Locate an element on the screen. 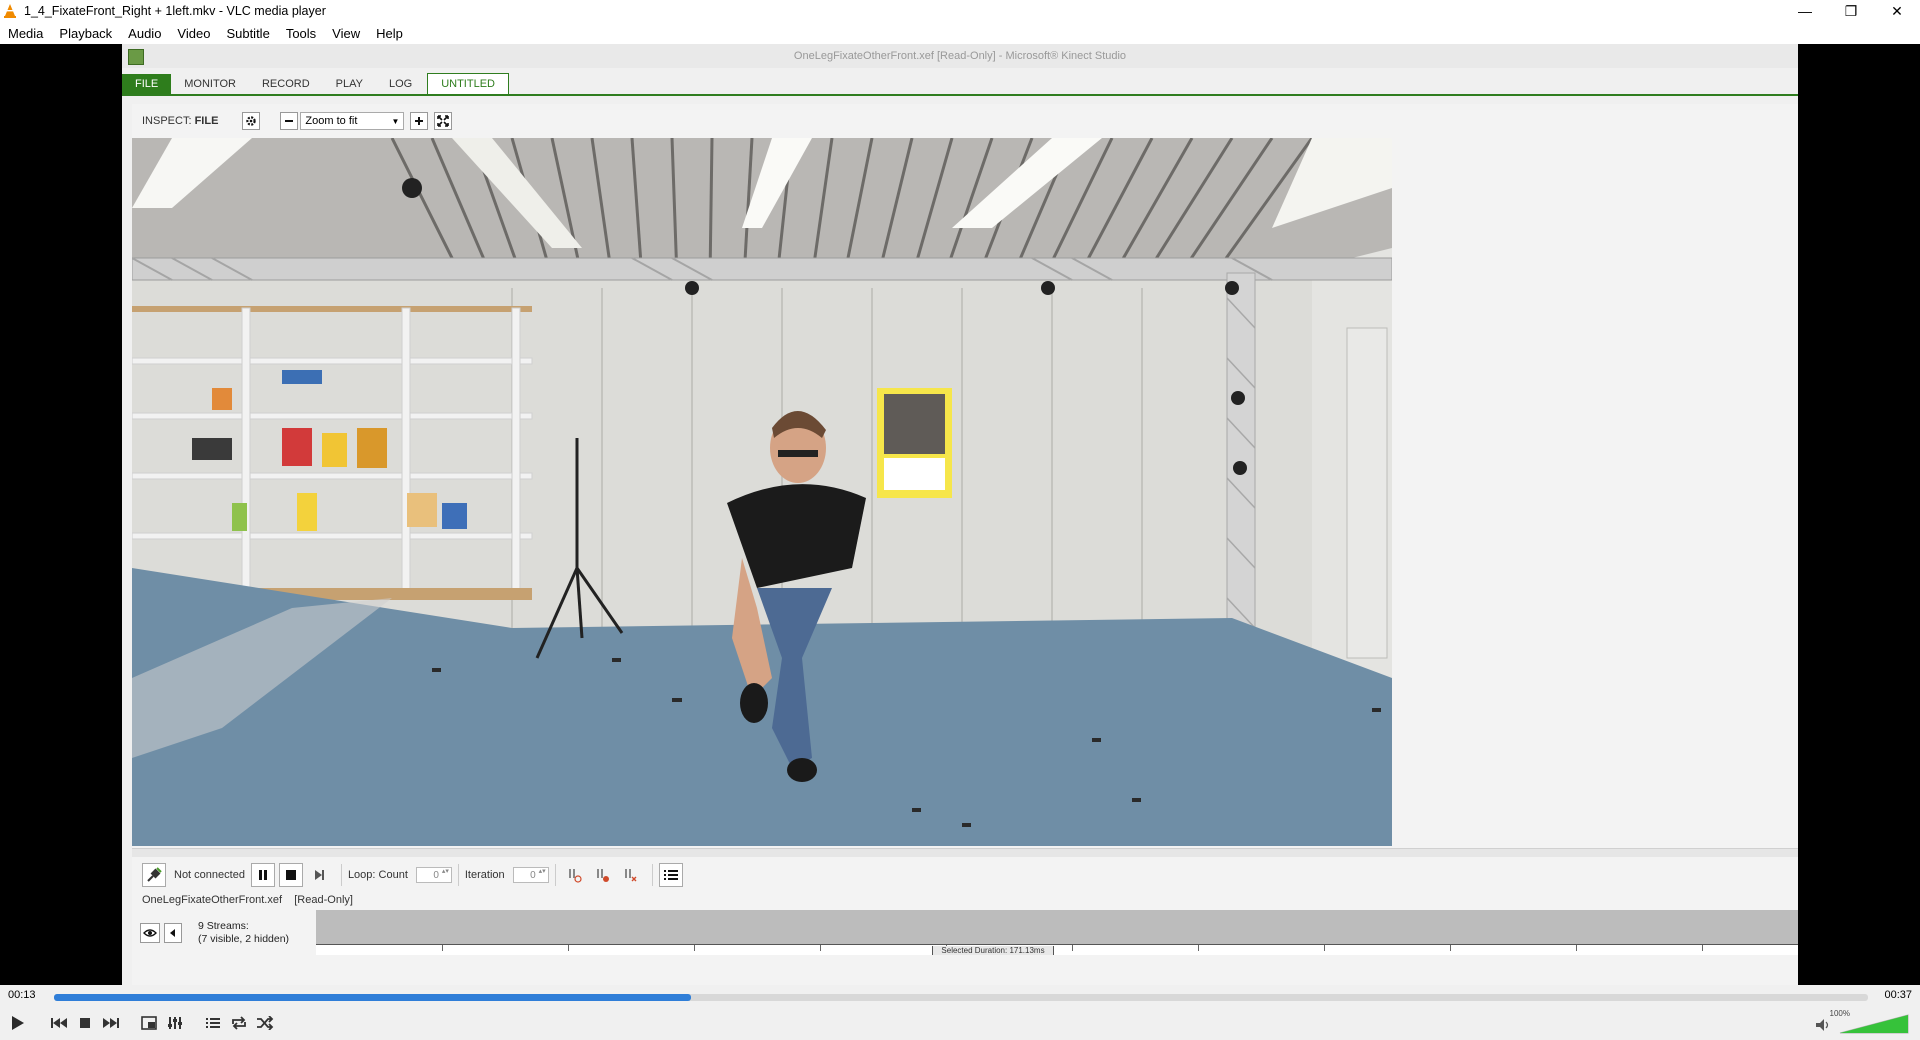  iteration-label: Iteration is located at coordinates (484, 875).